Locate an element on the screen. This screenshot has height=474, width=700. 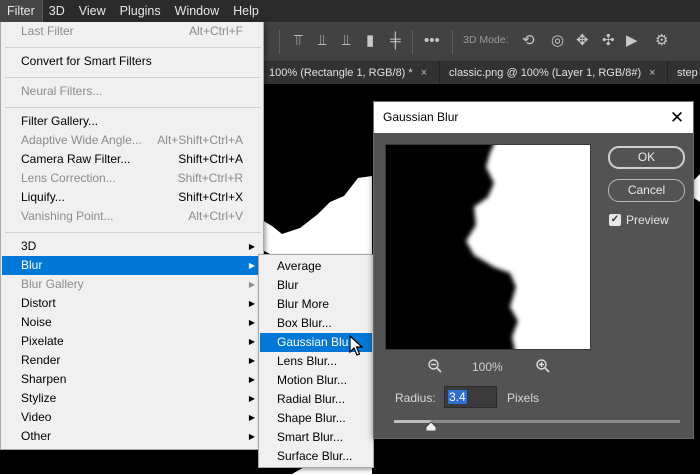
menu-filter: Filter is located at coordinates (21, 11).